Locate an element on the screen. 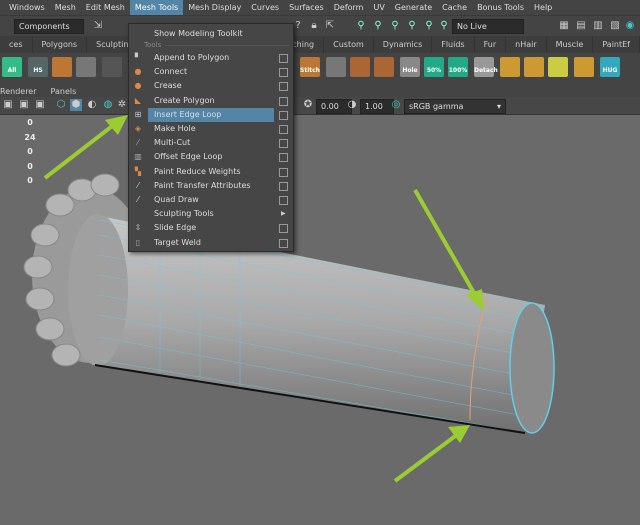 This screenshot has height=525, width=640. color-management-icon: ◎ is located at coordinates (396, 105).